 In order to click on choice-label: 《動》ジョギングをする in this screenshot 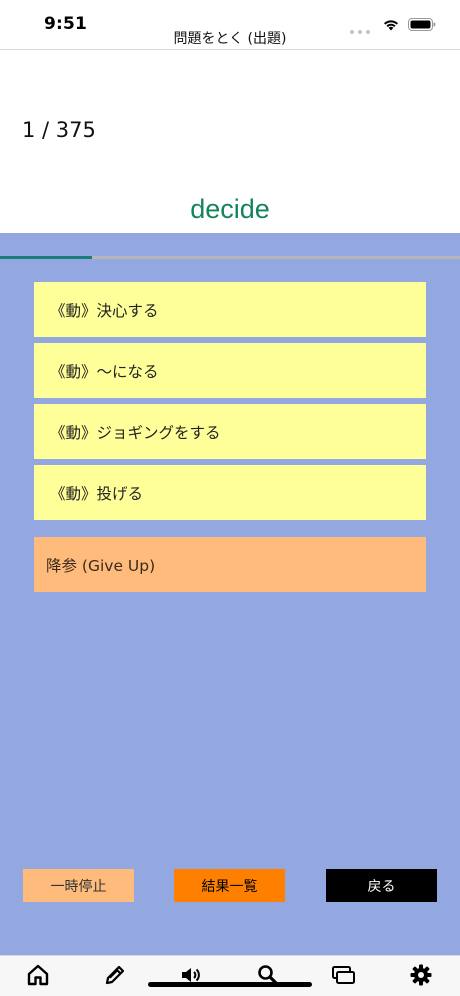, I will do `click(135, 432)`.